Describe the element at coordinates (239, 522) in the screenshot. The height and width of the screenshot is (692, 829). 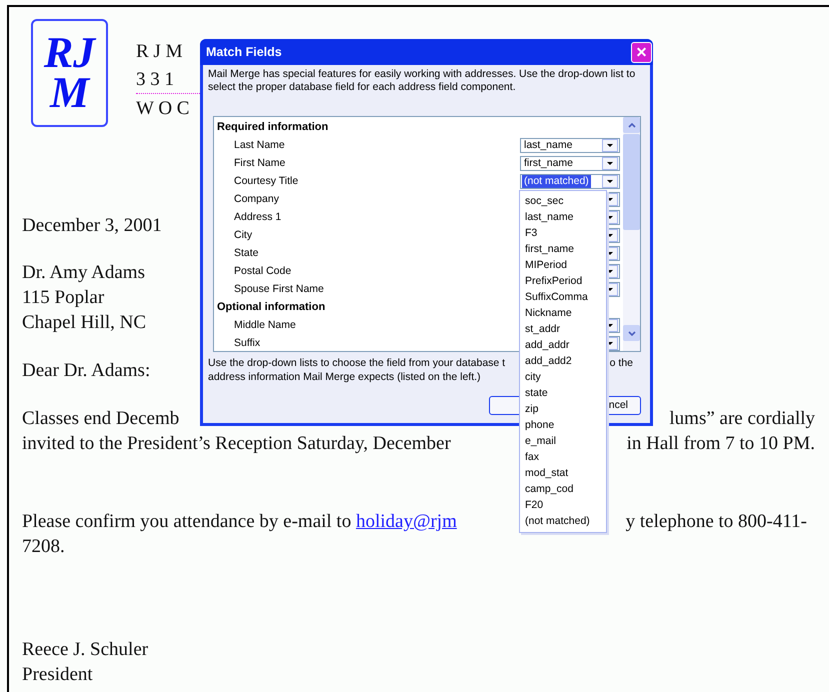
I see `paragraph-text: Please confirm you attendance by e-mail to holiday@rjm` at that location.